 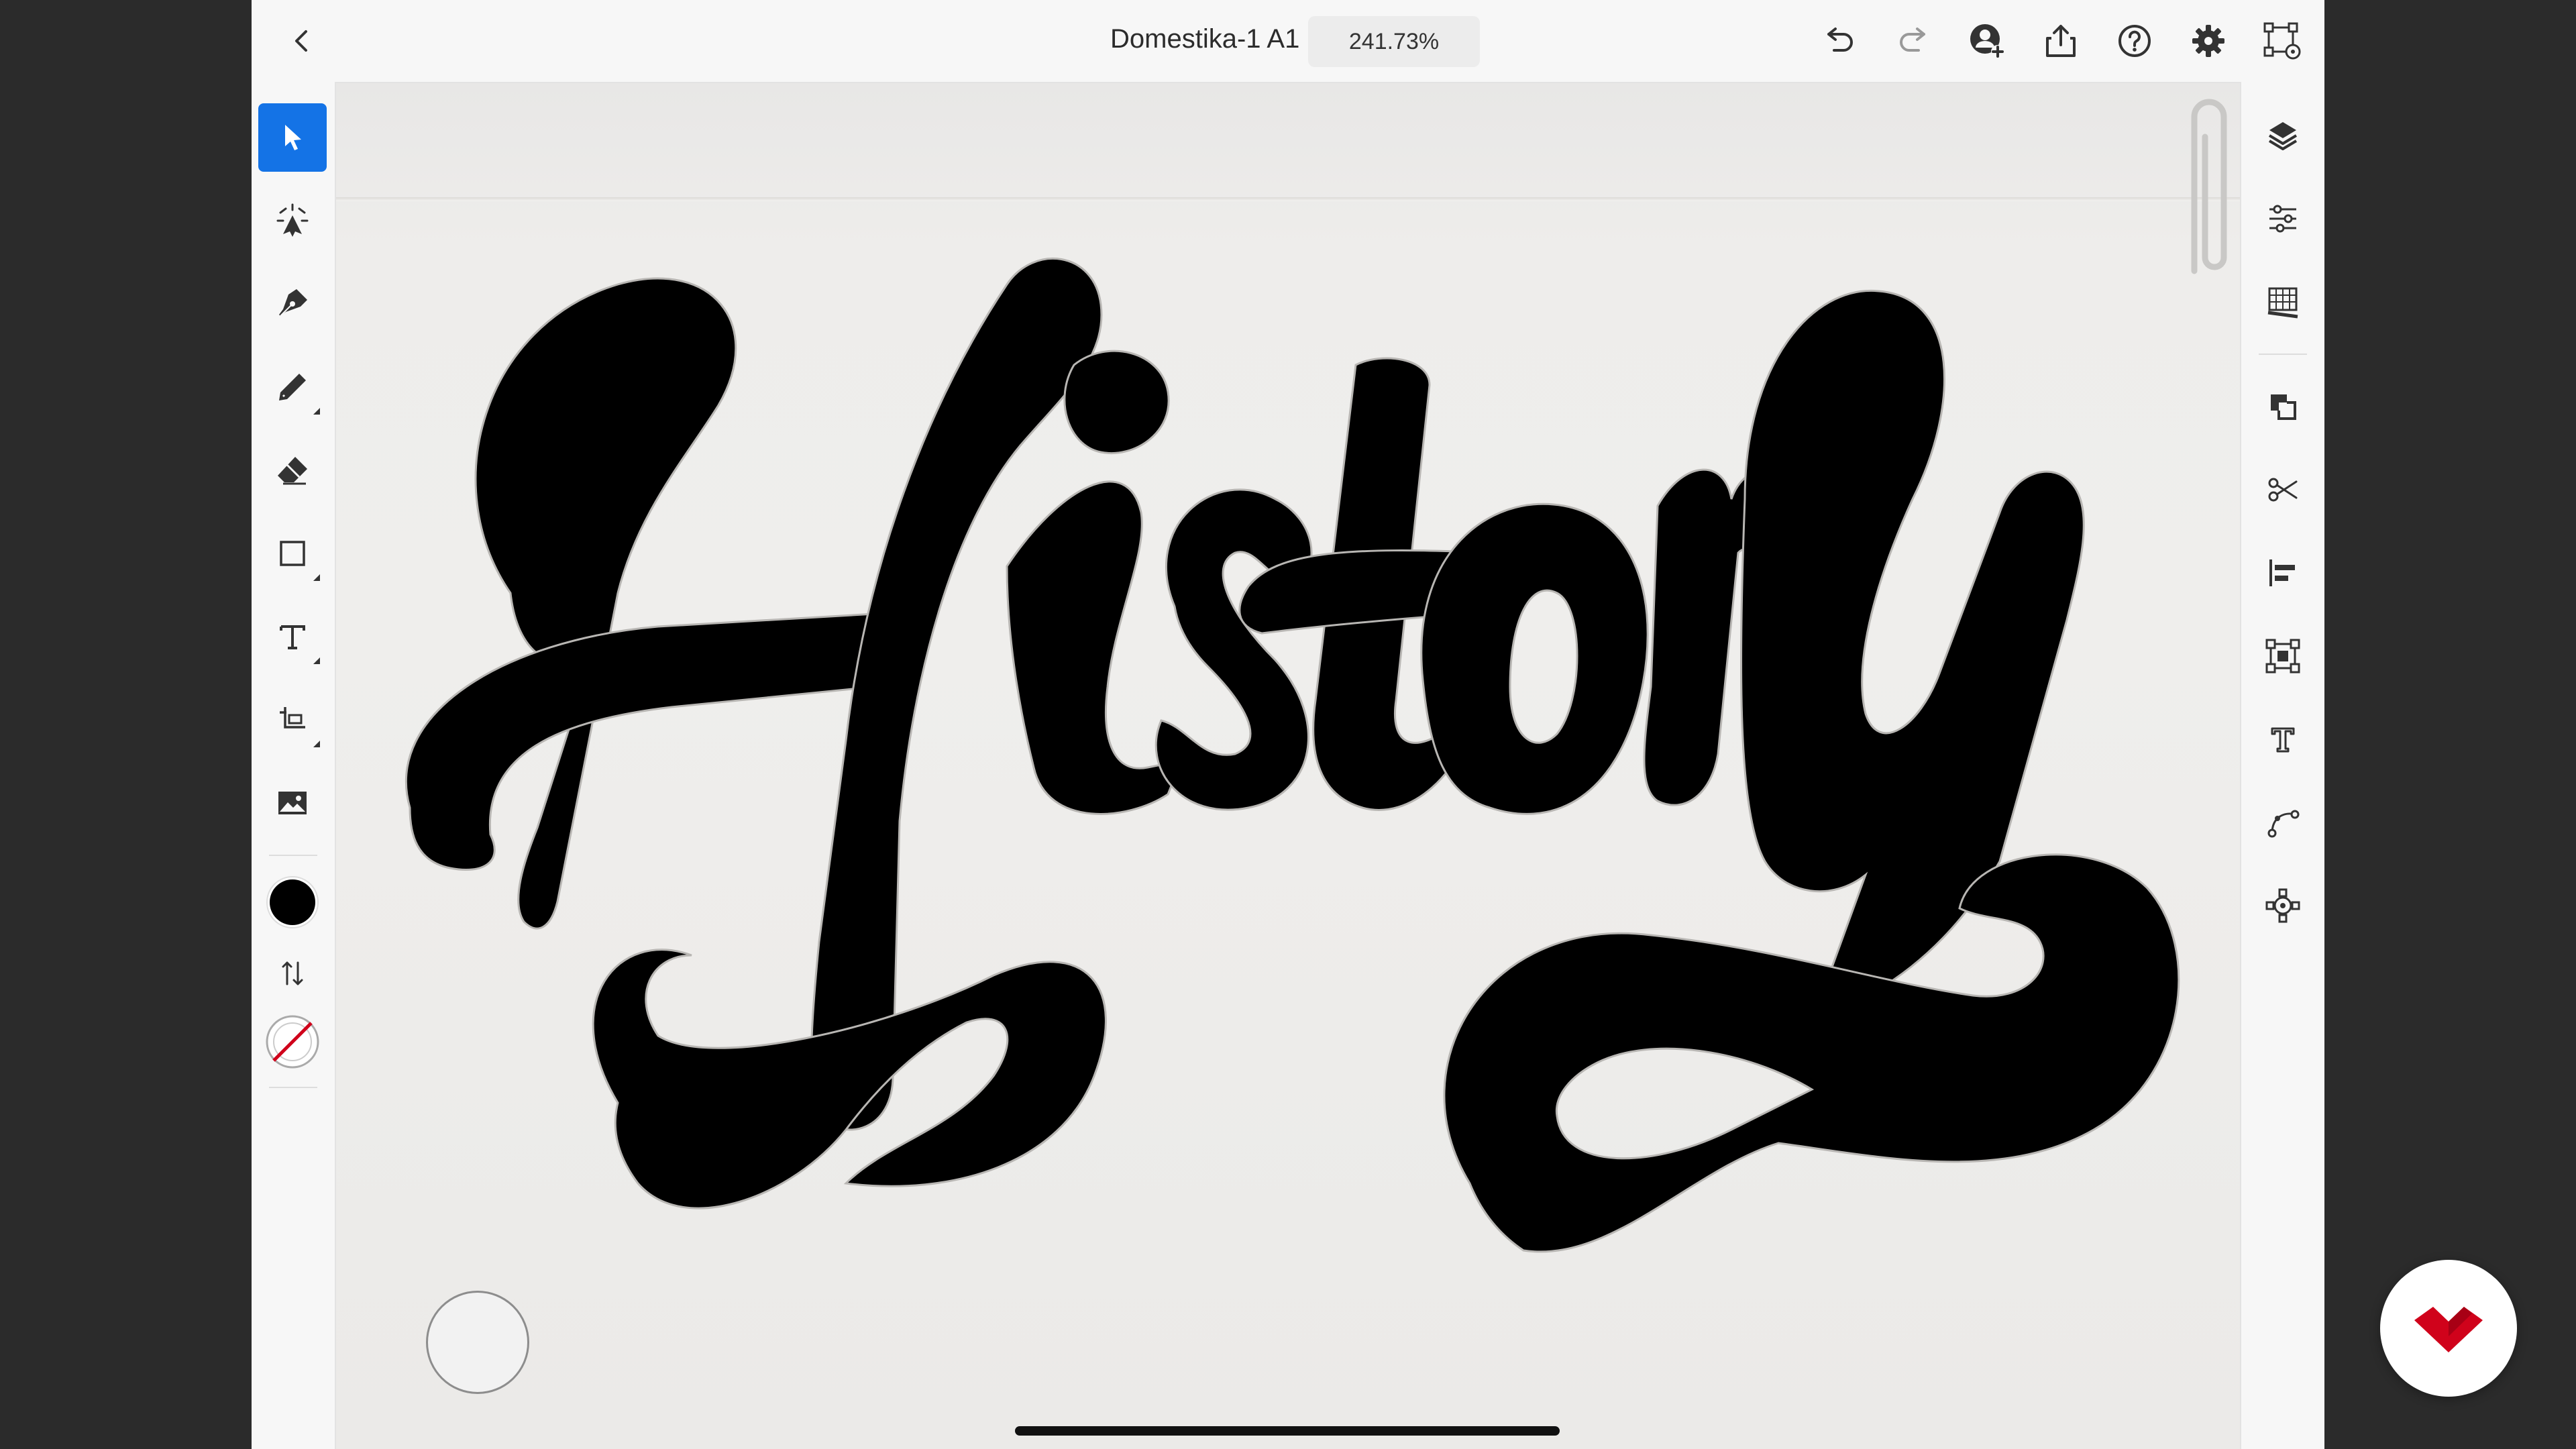 I want to click on path-icon, so click(x=2283, y=824).